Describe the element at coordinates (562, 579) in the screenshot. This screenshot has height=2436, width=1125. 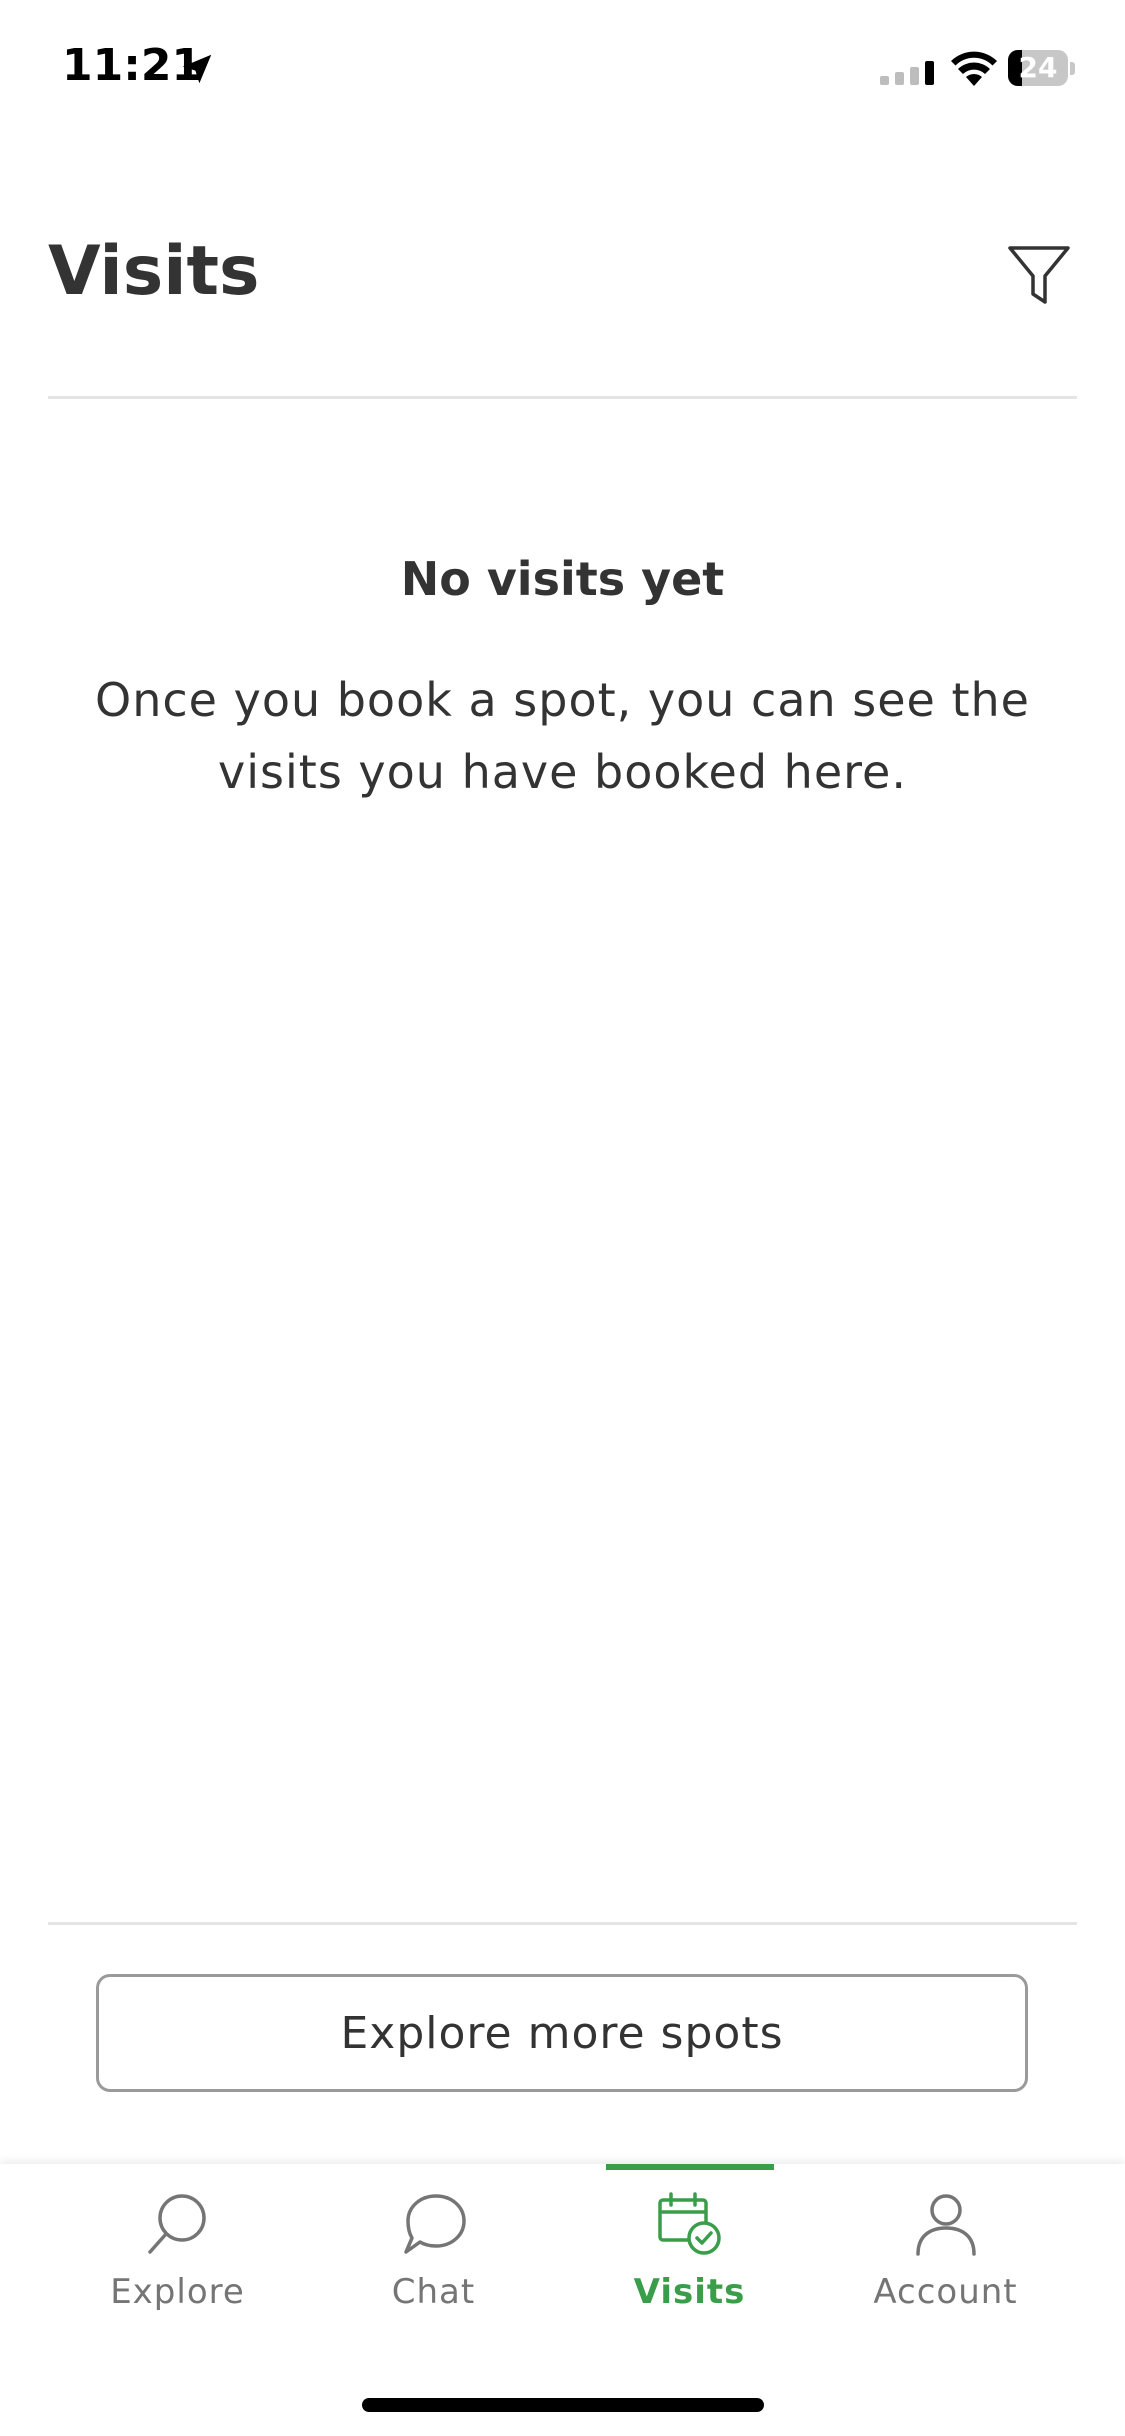
I see `empty-state-title: No visits yet` at that location.